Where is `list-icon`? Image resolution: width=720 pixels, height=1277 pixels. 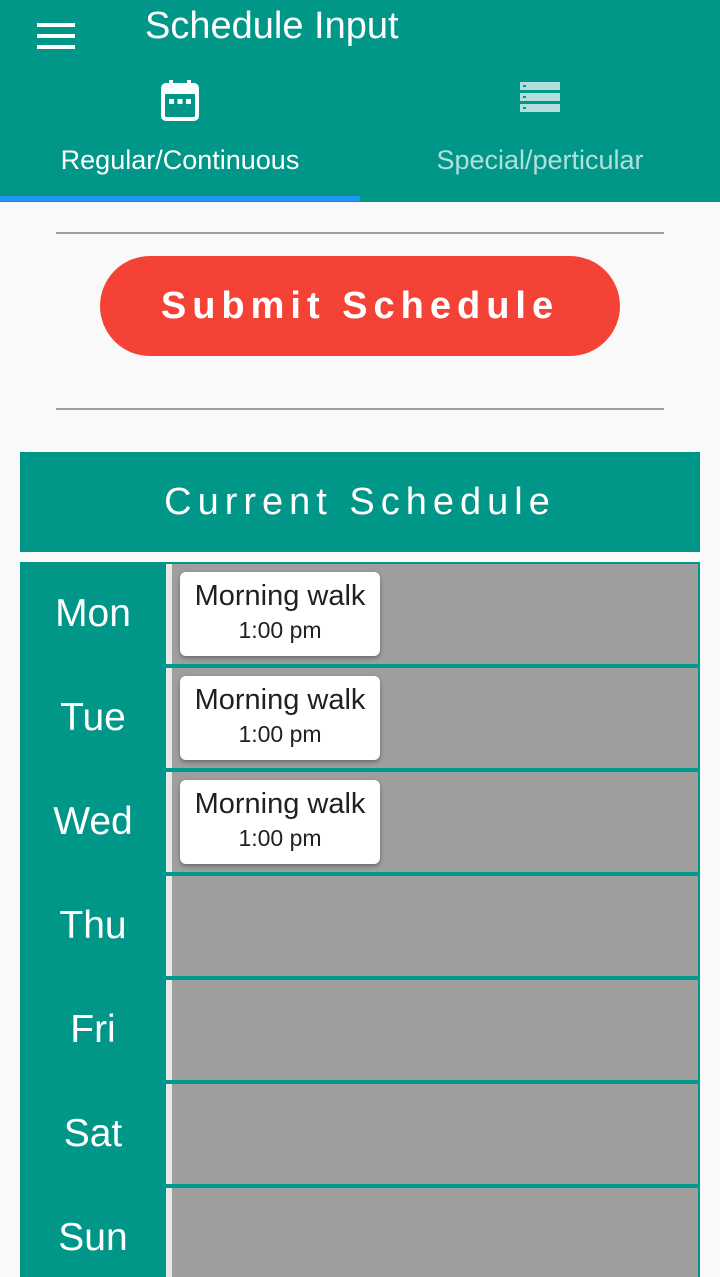 list-icon is located at coordinates (540, 101).